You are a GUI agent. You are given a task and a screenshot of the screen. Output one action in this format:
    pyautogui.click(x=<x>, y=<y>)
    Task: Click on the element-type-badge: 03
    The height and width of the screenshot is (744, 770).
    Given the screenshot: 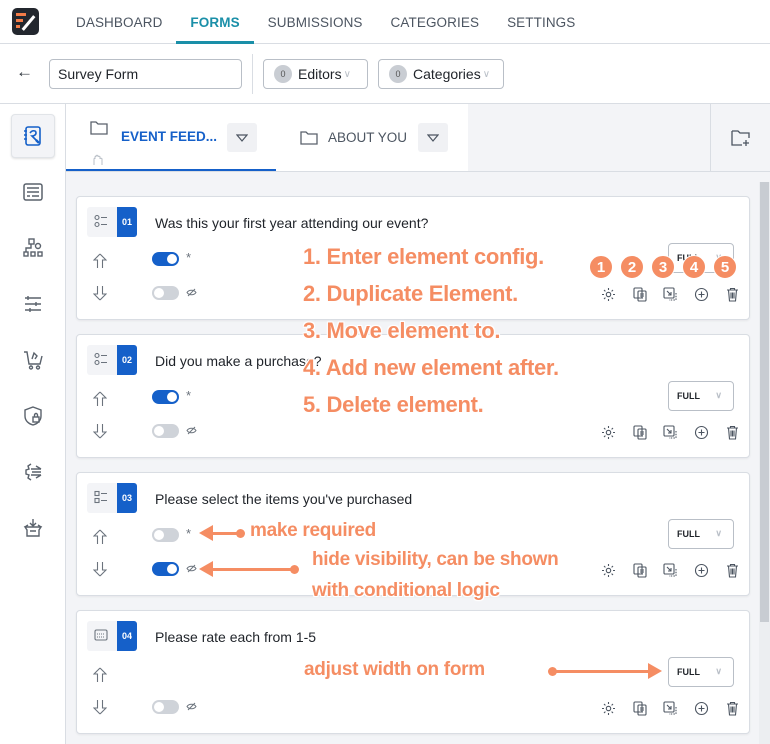 What is the action you would take?
    pyautogui.click(x=112, y=498)
    